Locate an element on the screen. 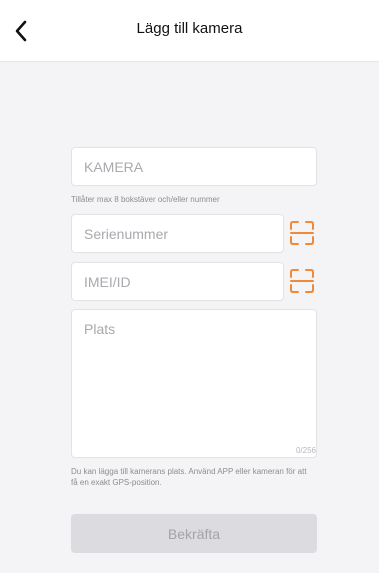  character-counter: 0/256 is located at coordinates (305, 450).